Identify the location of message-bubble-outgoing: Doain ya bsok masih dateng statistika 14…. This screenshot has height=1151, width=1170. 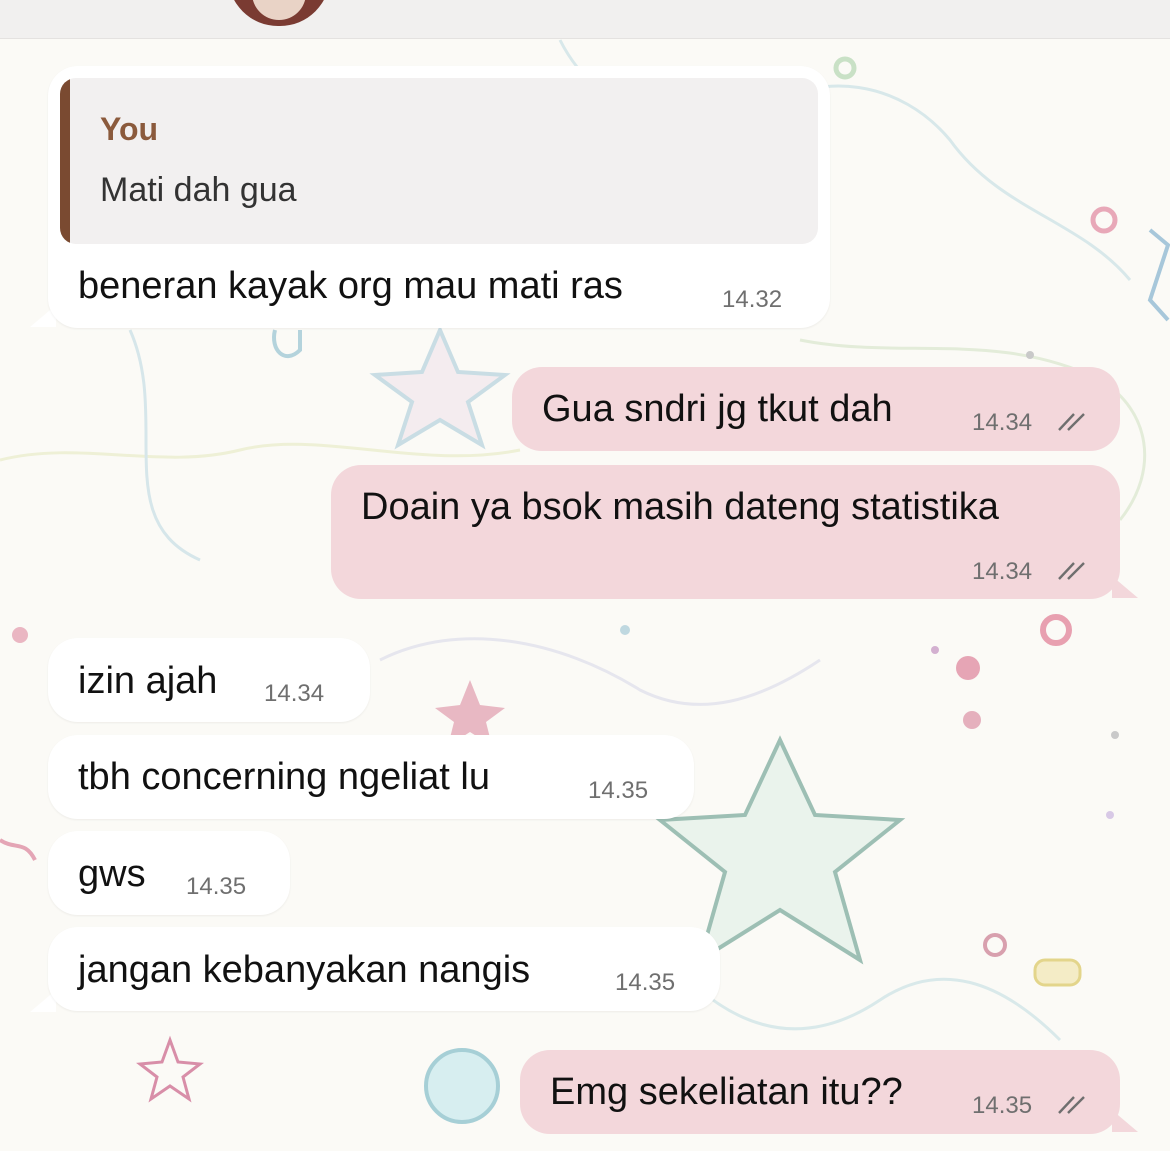
(725, 532).